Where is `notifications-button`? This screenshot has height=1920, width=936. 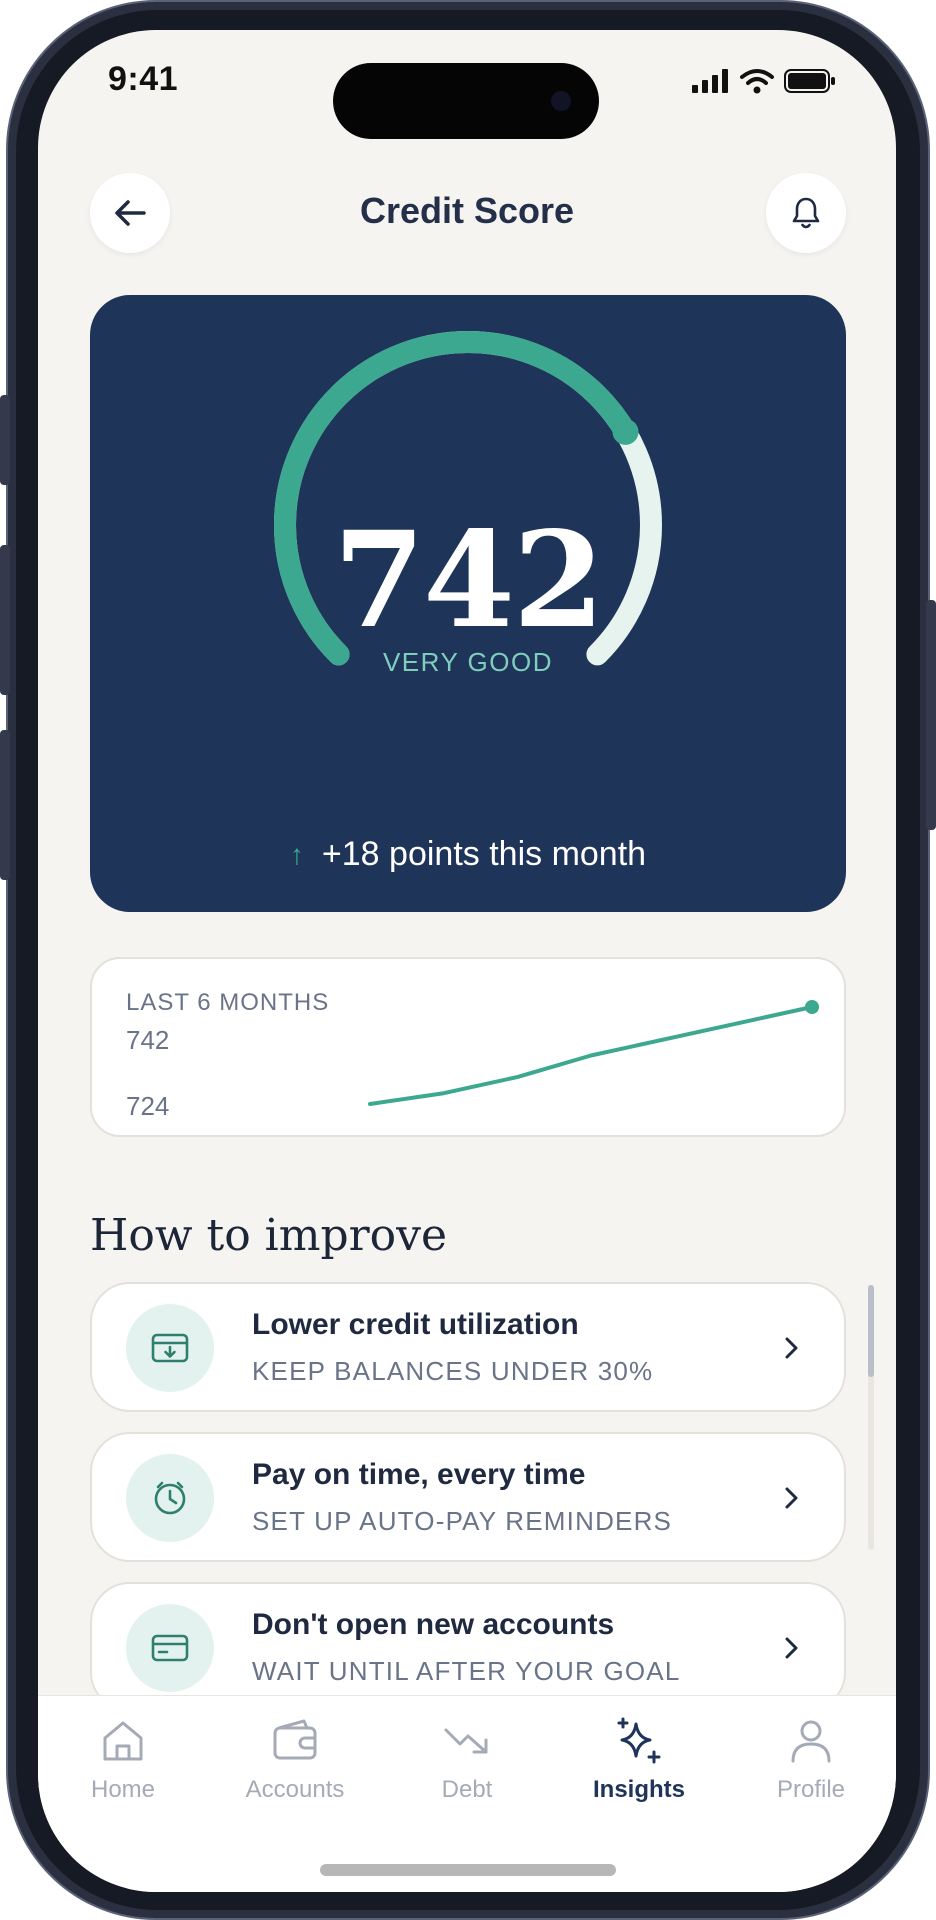
notifications-button is located at coordinates (806, 213).